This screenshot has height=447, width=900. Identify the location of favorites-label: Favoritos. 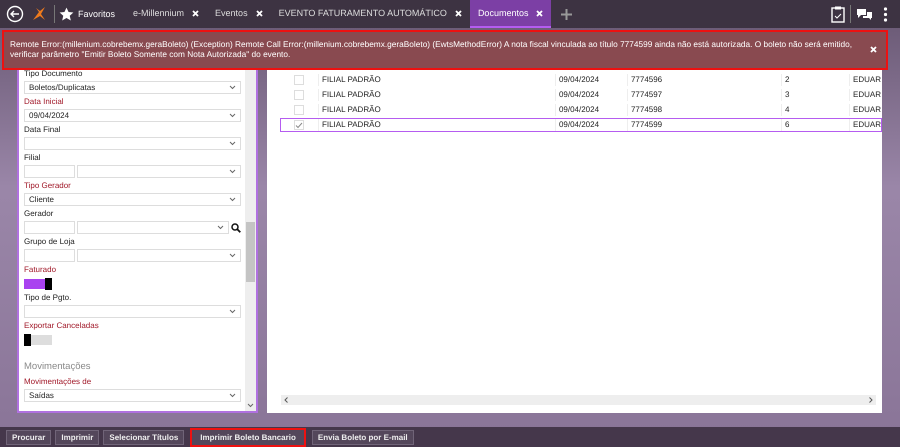
(97, 14).